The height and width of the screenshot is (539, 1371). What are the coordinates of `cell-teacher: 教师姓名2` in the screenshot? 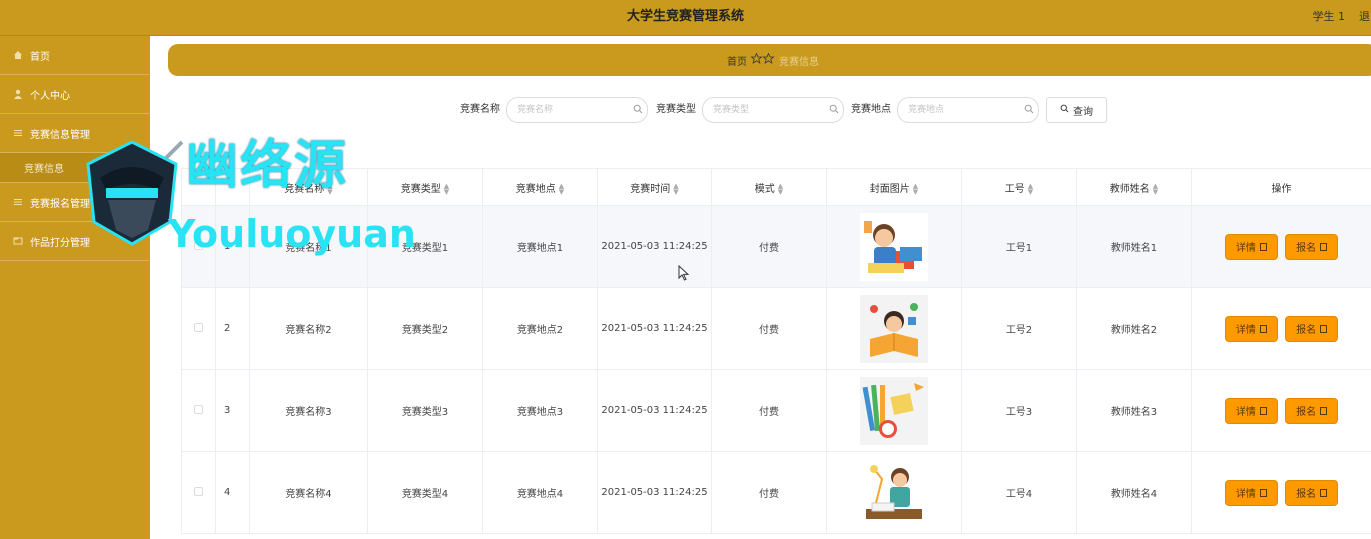 It's located at (1134, 328).